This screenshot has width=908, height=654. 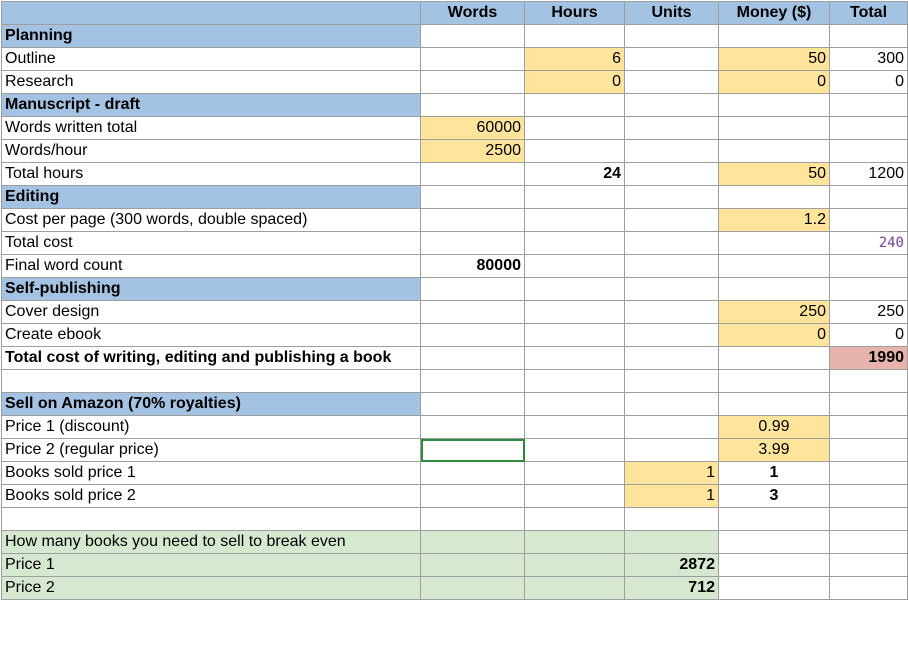 I want to click on row-label-price1: Price 1 (discount), so click(x=211, y=427).